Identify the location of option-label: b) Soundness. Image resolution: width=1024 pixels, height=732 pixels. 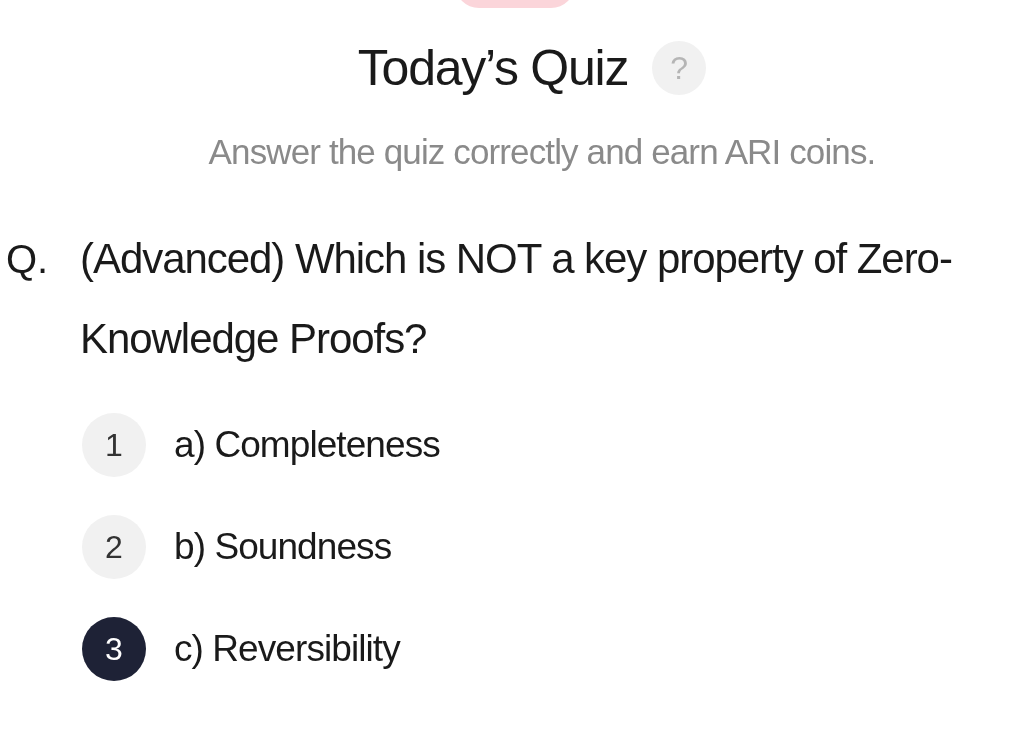
(283, 546).